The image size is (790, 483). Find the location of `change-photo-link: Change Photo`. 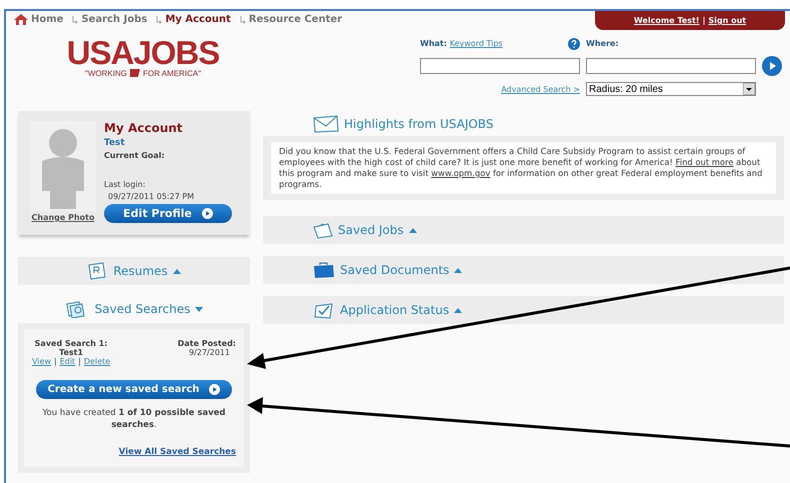

change-photo-link: Change Photo is located at coordinates (63, 217).